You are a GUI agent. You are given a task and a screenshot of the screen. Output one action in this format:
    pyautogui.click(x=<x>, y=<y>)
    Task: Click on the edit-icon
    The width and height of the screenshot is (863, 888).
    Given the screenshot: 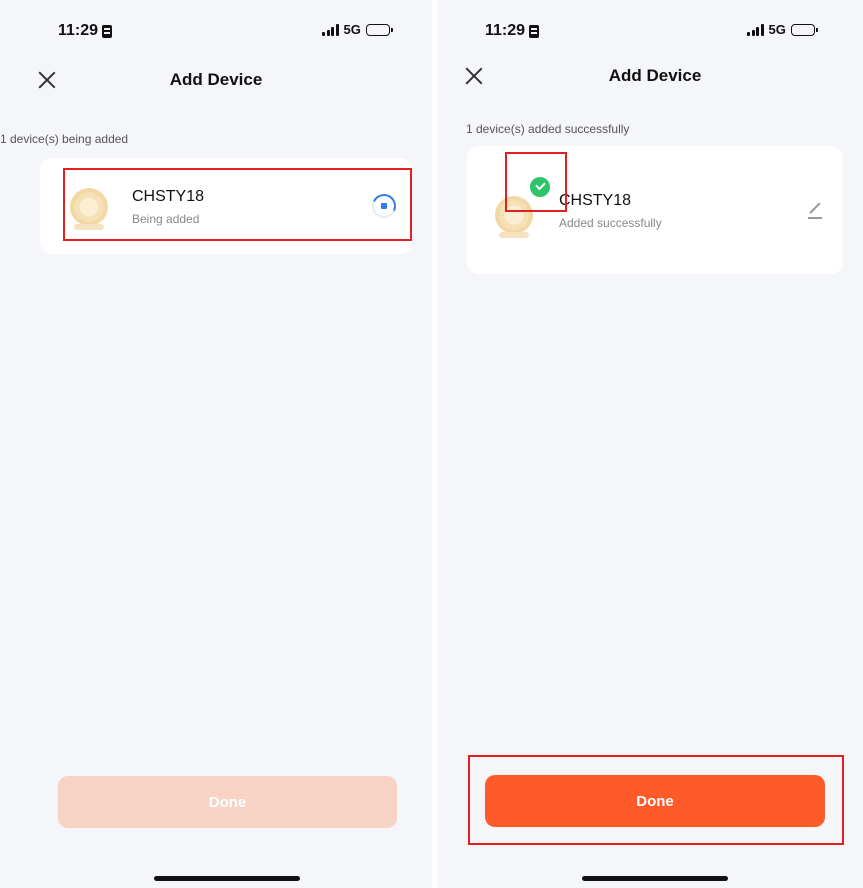 What is the action you would take?
    pyautogui.click(x=815, y=210)
    